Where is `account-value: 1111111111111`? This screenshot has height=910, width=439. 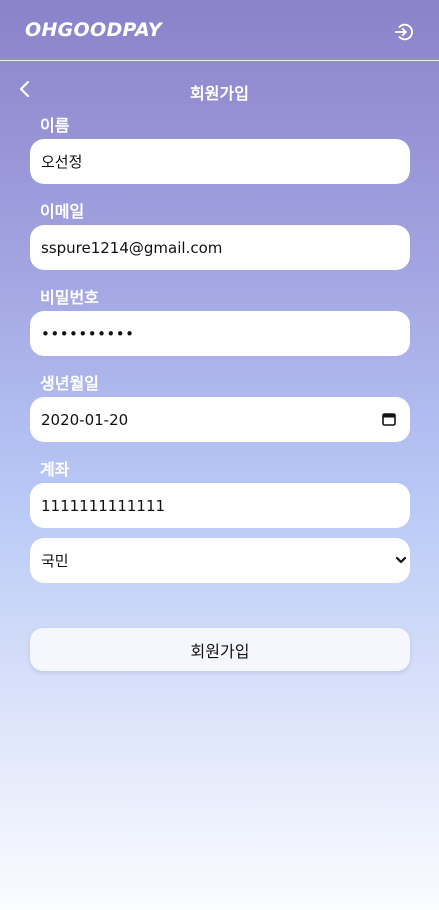
account-value: 1111111111111 is located at coordinates (103, 505).